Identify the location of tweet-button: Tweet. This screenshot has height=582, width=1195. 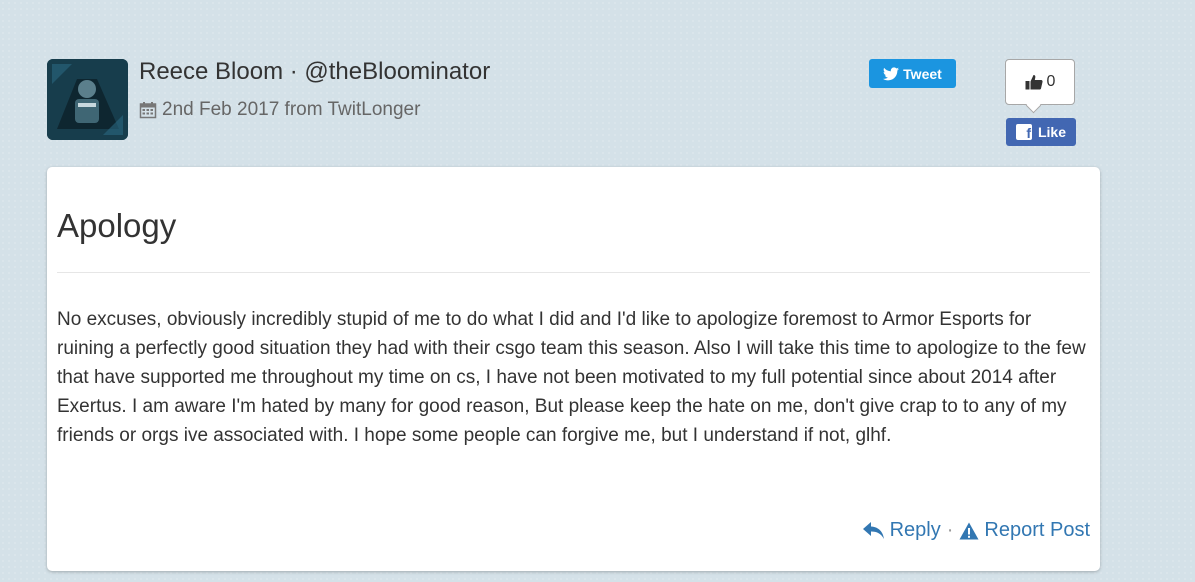
(912, 73).